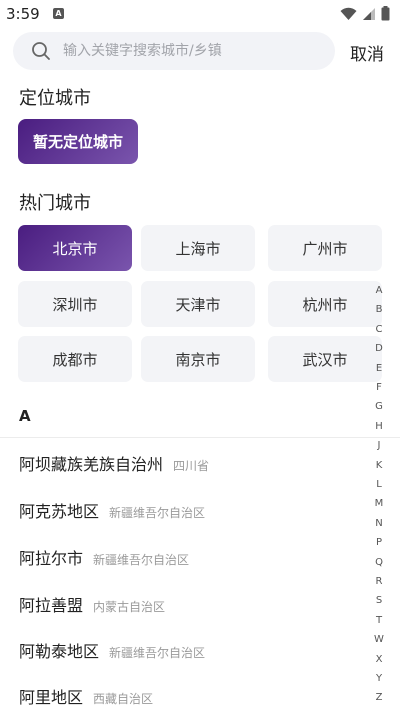 The height and width of the screenshot is (724, 400). I want to click on city-name: 阿坝藏族羌族自治州, so click(91, 464).